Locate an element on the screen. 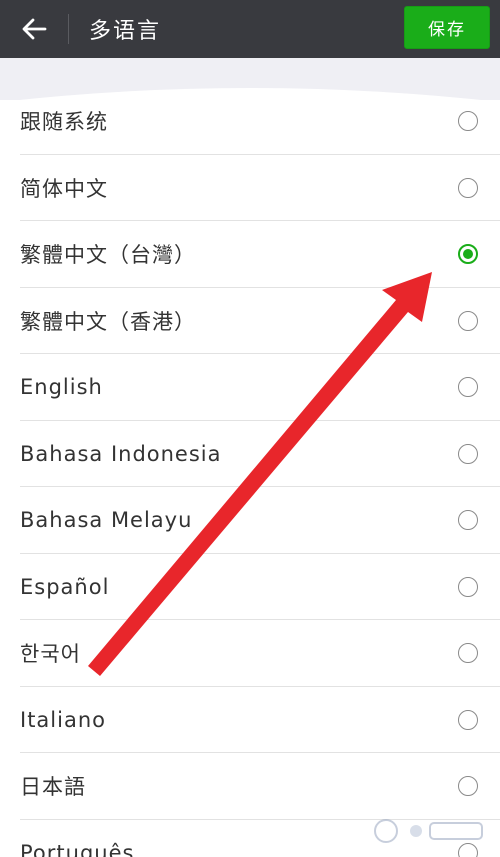 The image size is (500, 857). language-option: 跟随系统 is located at coordinates (250, 121).